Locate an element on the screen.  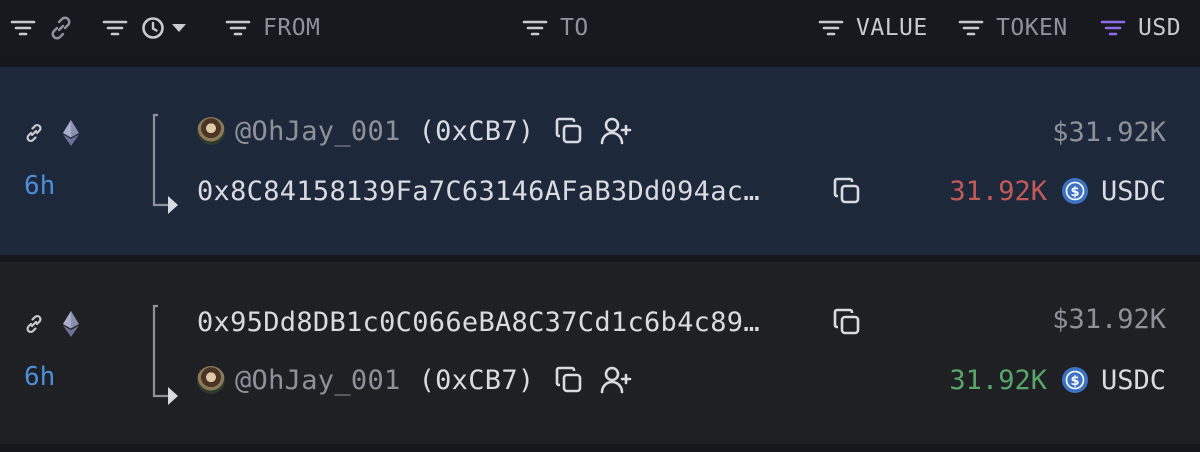
to-column-header: TO is located at coordinates (555, 28).